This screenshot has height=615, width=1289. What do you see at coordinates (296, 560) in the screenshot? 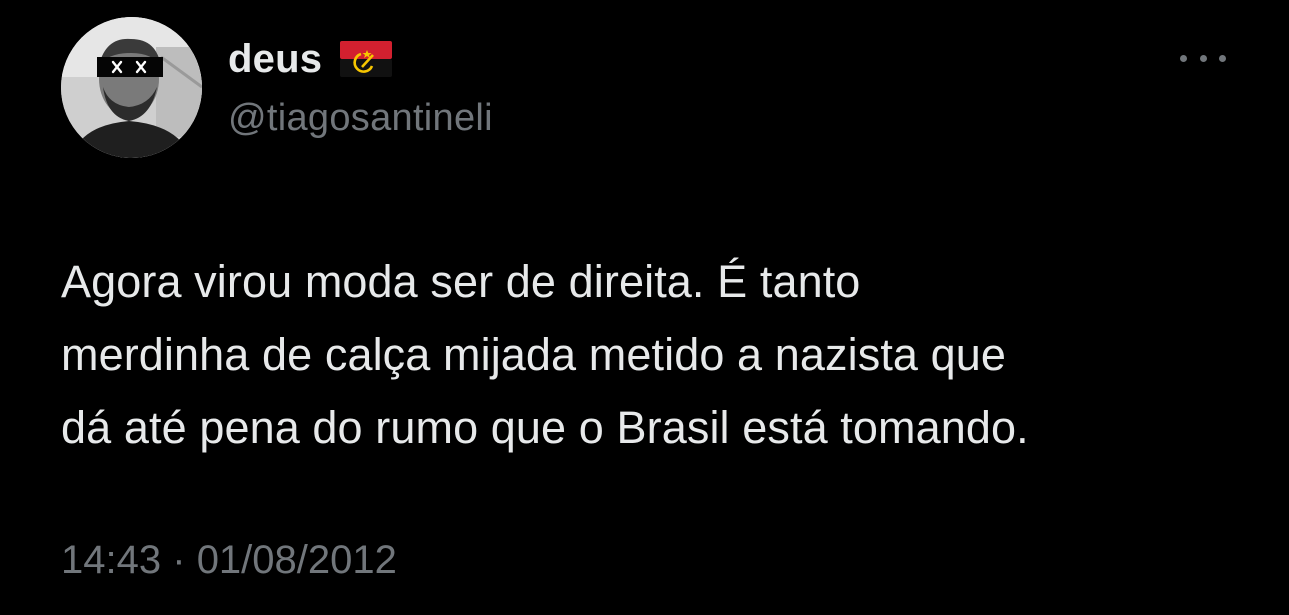
I see `tweet-date: 01/08/2012` at bounding box center [296, 560].